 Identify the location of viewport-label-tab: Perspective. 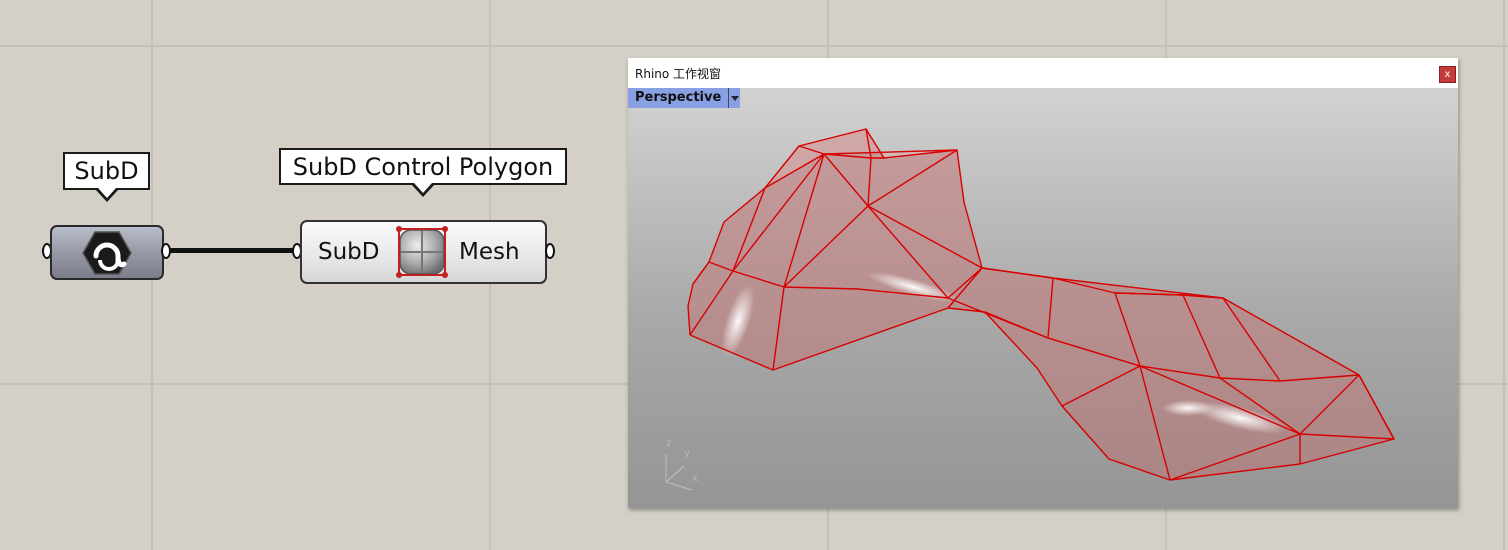
(684, 98).